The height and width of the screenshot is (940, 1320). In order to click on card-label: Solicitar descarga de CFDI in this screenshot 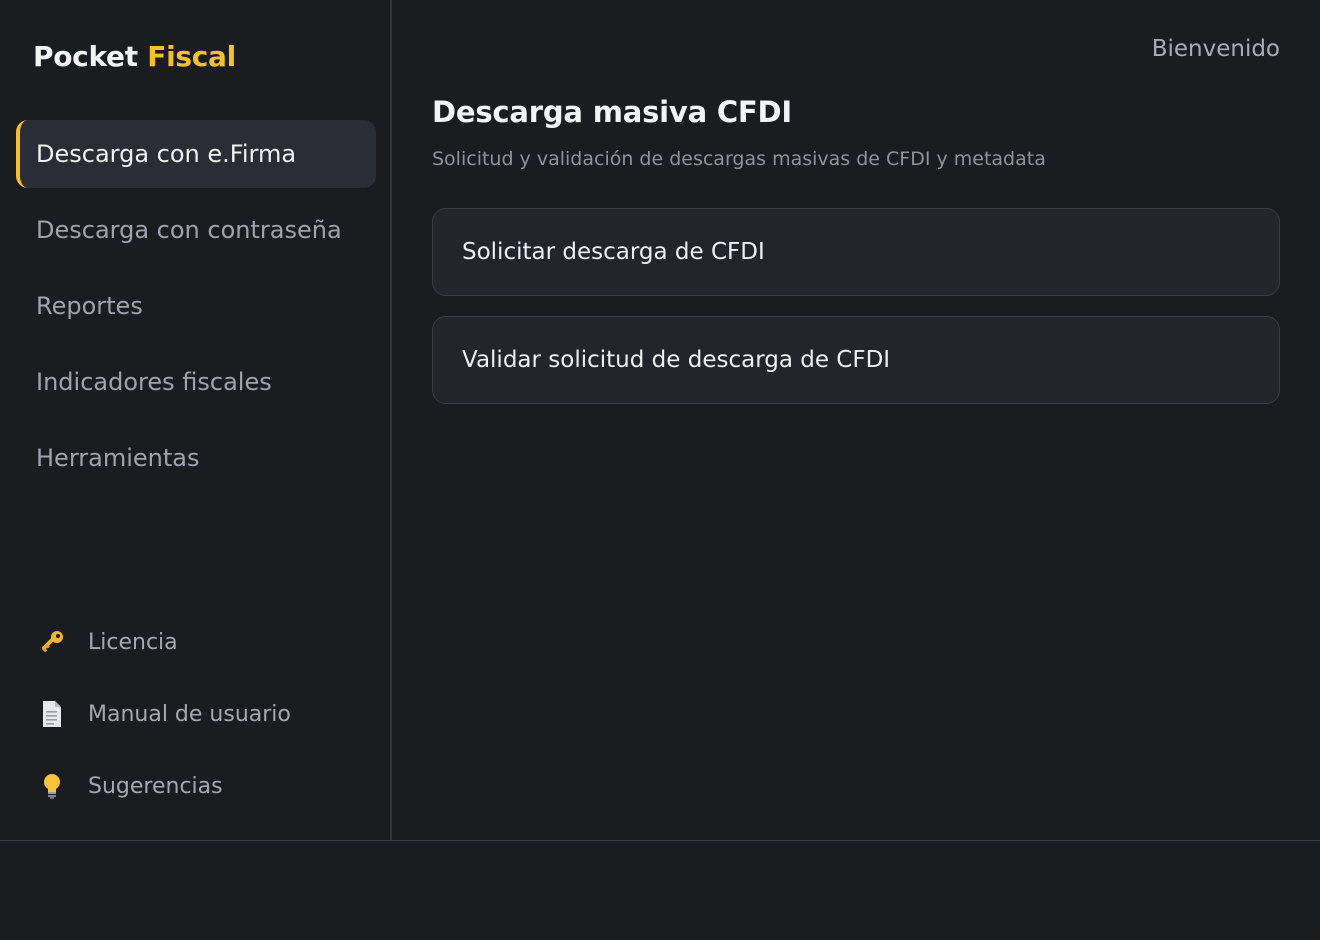, I will do `click(613, 252)`.